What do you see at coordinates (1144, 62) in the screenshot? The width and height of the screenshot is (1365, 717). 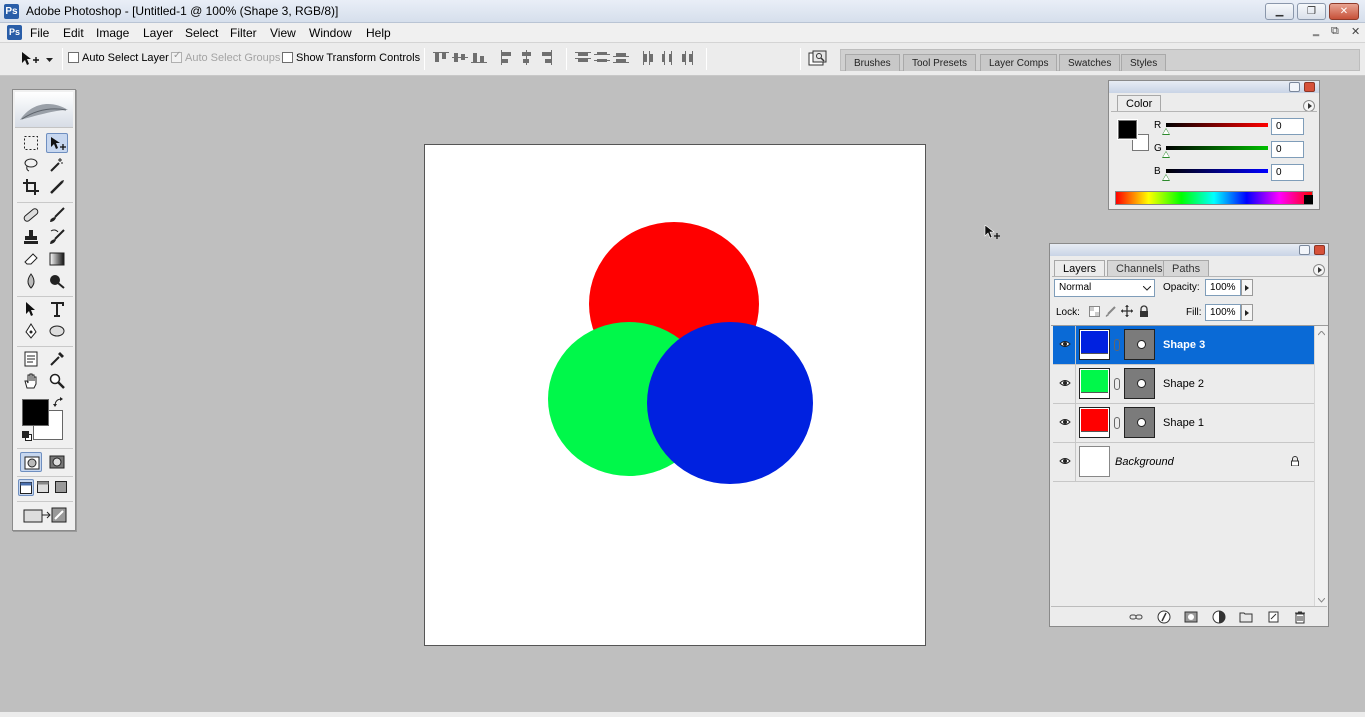 I see `well-tab-styles: Styles` at bounding box center [1144, 62].